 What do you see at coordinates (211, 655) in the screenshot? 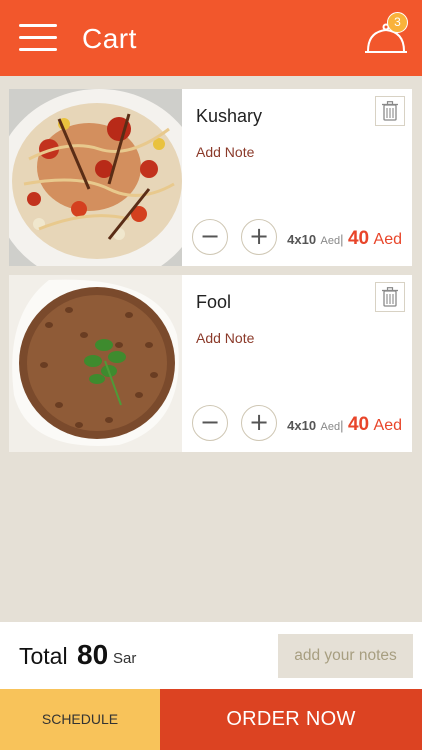
I see `cart-footer: Total 80 Sar add your notes` at bounding box center [211, 655].